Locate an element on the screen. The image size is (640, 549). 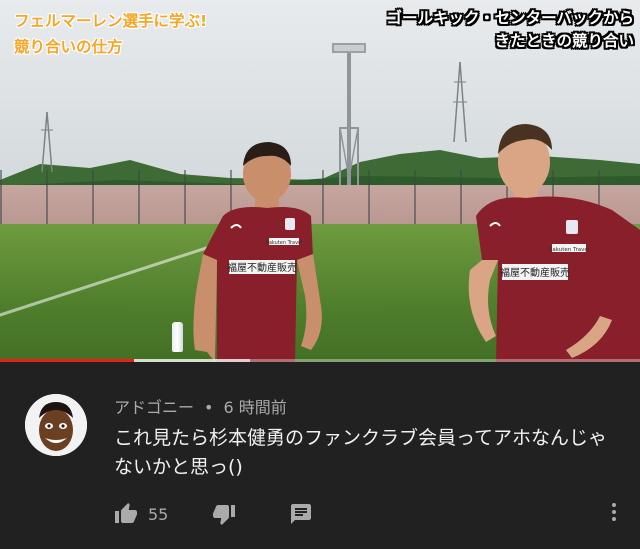
thumbs-down-icon is located at coordinates (224, 515).